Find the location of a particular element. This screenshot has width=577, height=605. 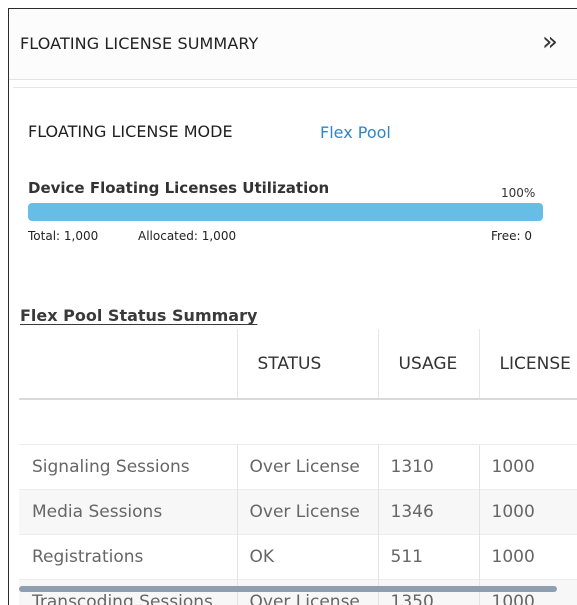

table-header-row: STATUS USAGE LICENSE is located at coordinates (298, 364).